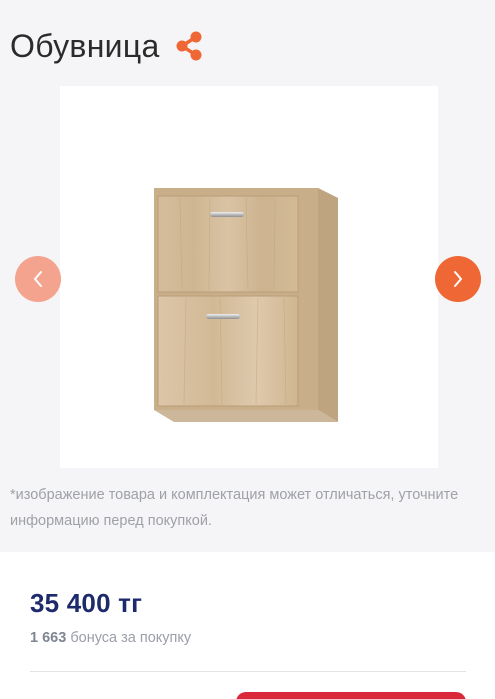  I want to click on gallery-next-button, so click(458, 279).